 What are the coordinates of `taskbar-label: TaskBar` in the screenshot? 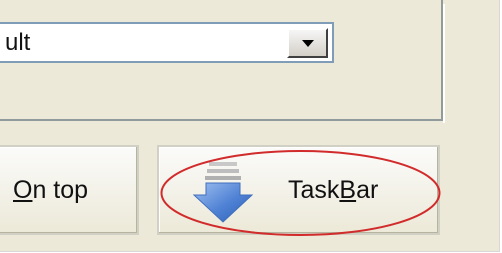 It's located at (333, 190).